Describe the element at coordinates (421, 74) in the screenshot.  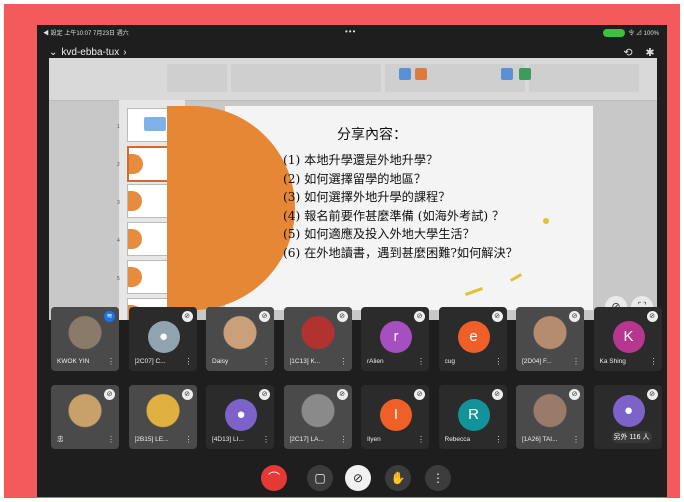
I see `arrange-icon` at that location.